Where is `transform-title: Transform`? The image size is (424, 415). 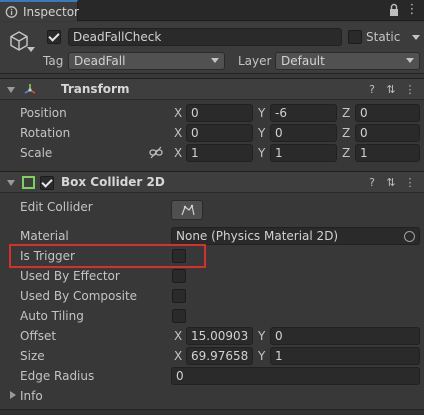 transform-title: Transform is located at coordinates (95, 89).